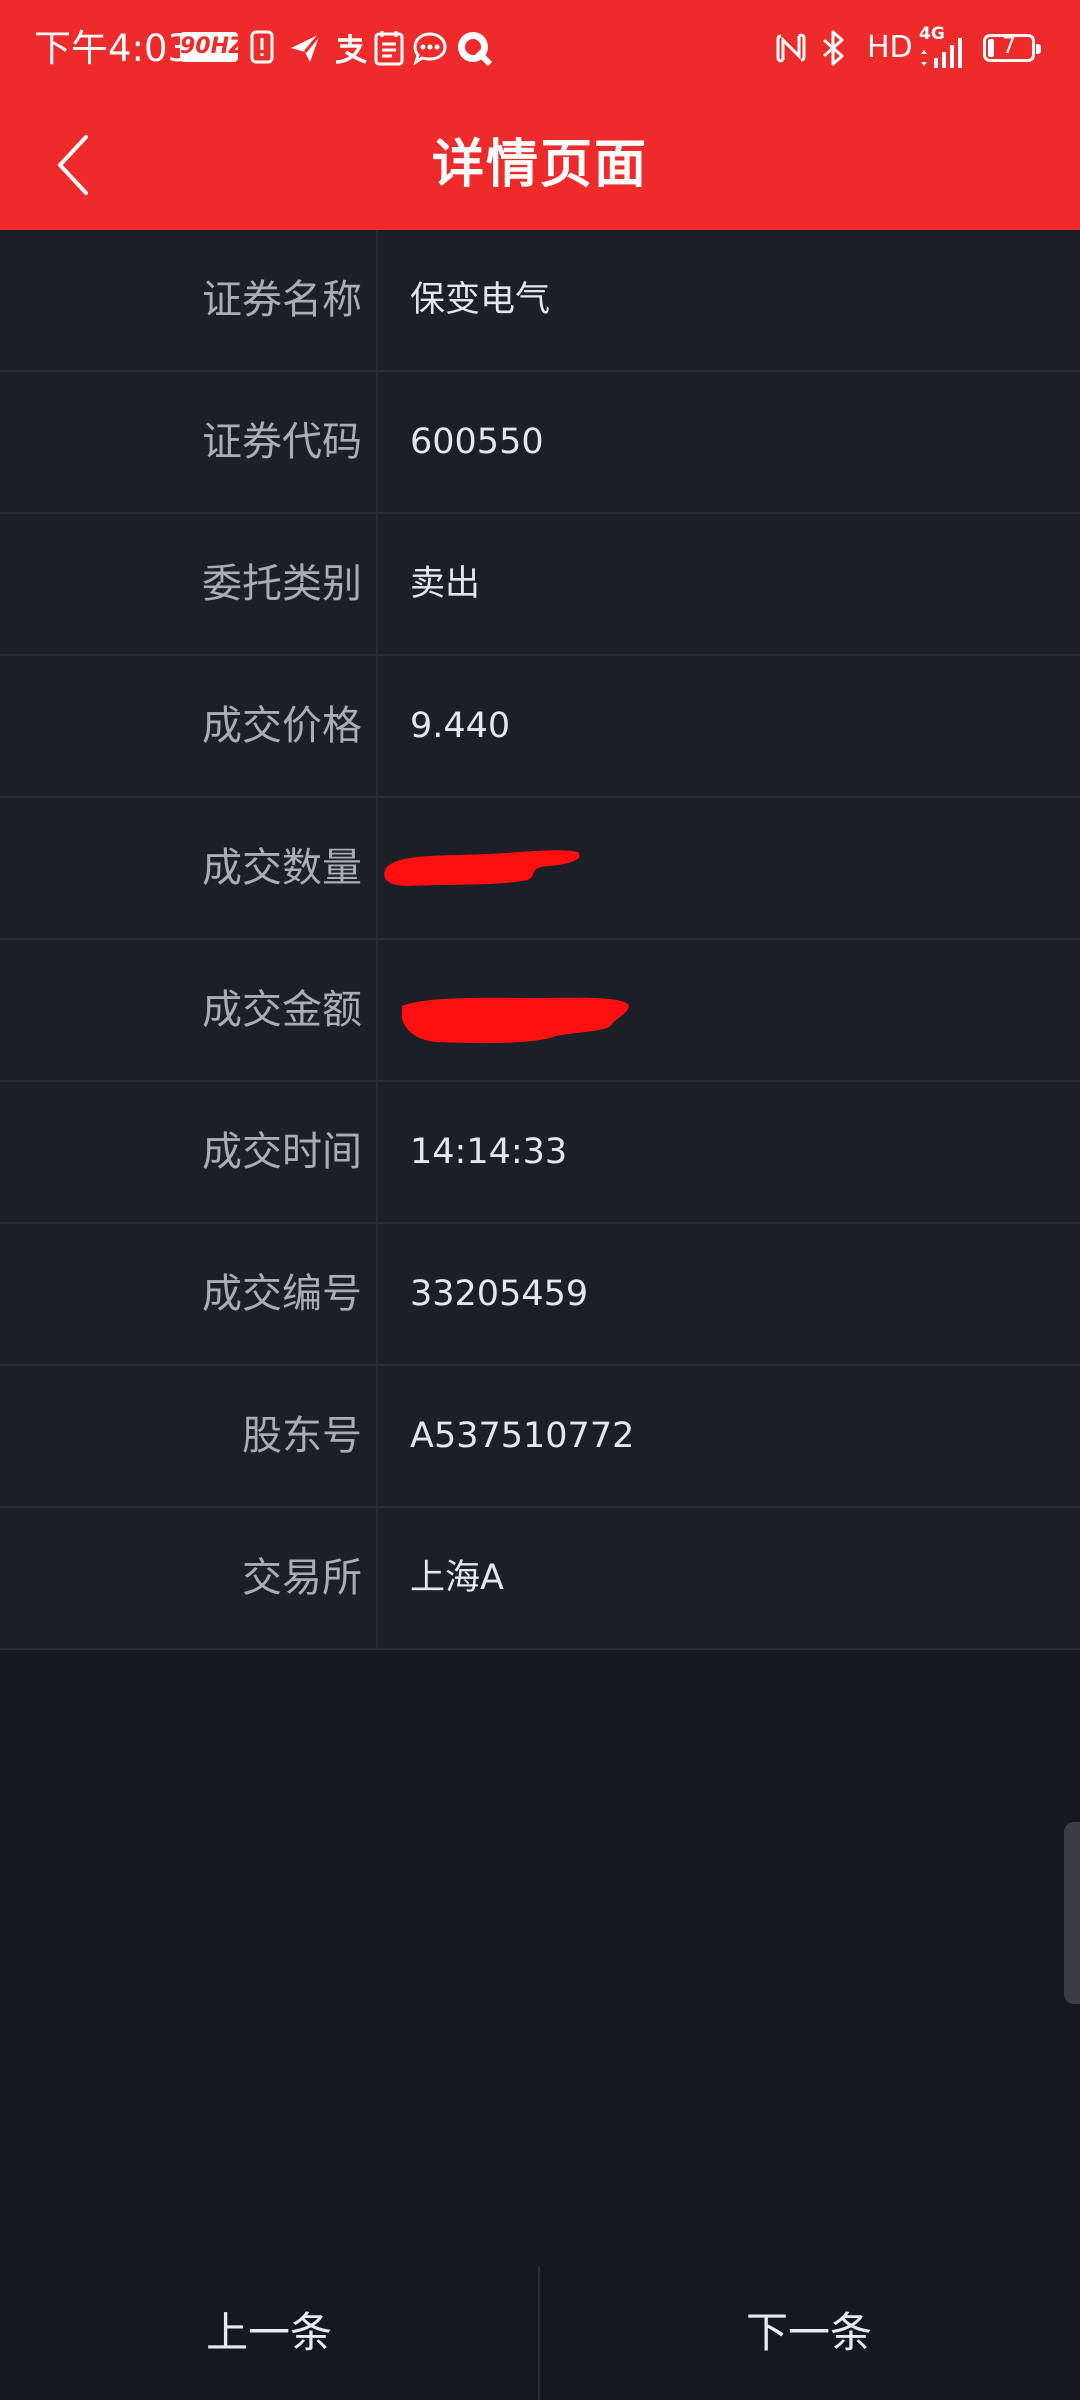 This screenshot has width=1080, height=2400. Describe the element at coordinates (282, 584) in the screenshot. I see `row-label: 委托类别` at that location.